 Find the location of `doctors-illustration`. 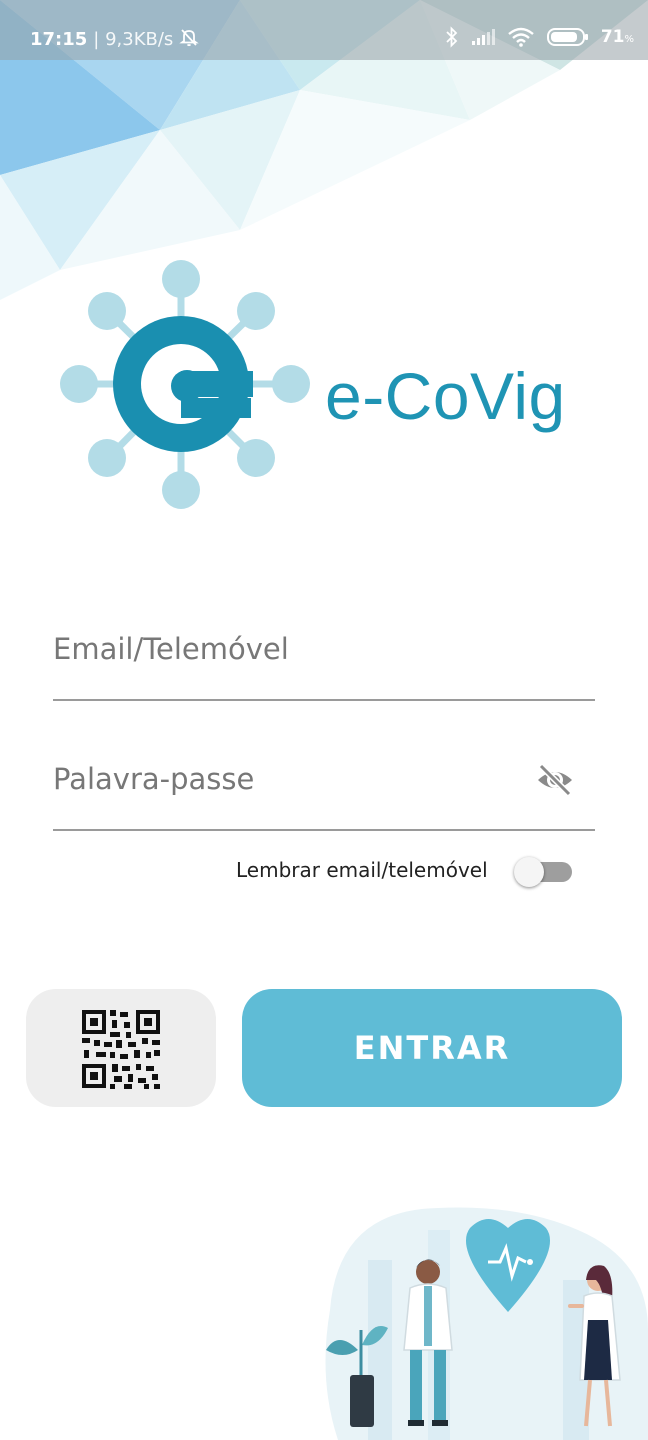

doctors-illustration is located at coordinates (486, 1323).